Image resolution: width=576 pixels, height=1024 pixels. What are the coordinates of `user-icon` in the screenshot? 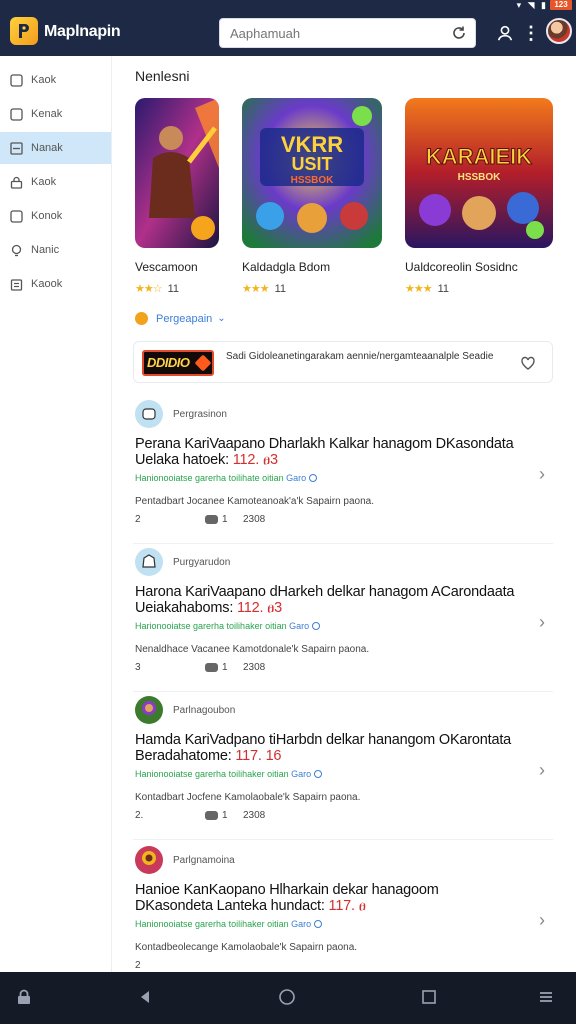 It's located at (505, 33).